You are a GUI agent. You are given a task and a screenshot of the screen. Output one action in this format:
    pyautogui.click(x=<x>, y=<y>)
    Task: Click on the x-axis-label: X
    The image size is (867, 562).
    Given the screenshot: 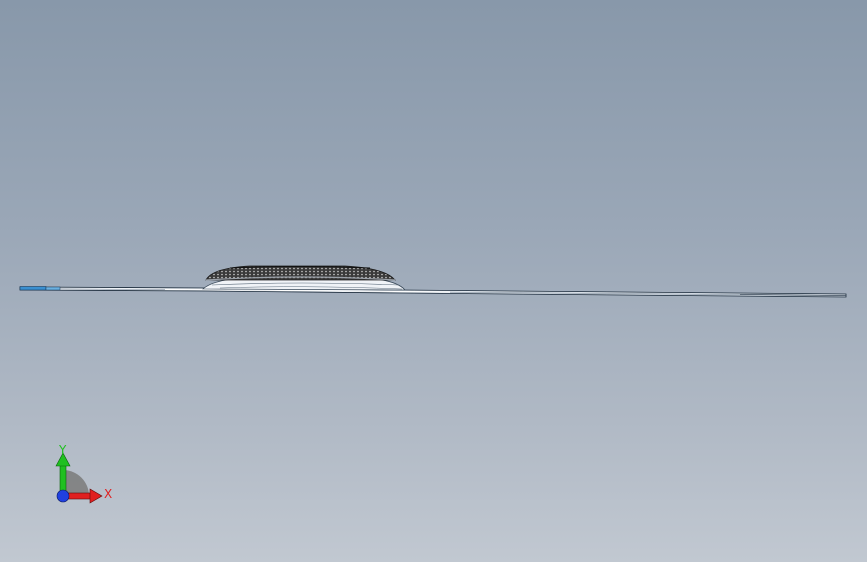 What is the action you would take?
    pyautogui.click(x=108, y=494)
    